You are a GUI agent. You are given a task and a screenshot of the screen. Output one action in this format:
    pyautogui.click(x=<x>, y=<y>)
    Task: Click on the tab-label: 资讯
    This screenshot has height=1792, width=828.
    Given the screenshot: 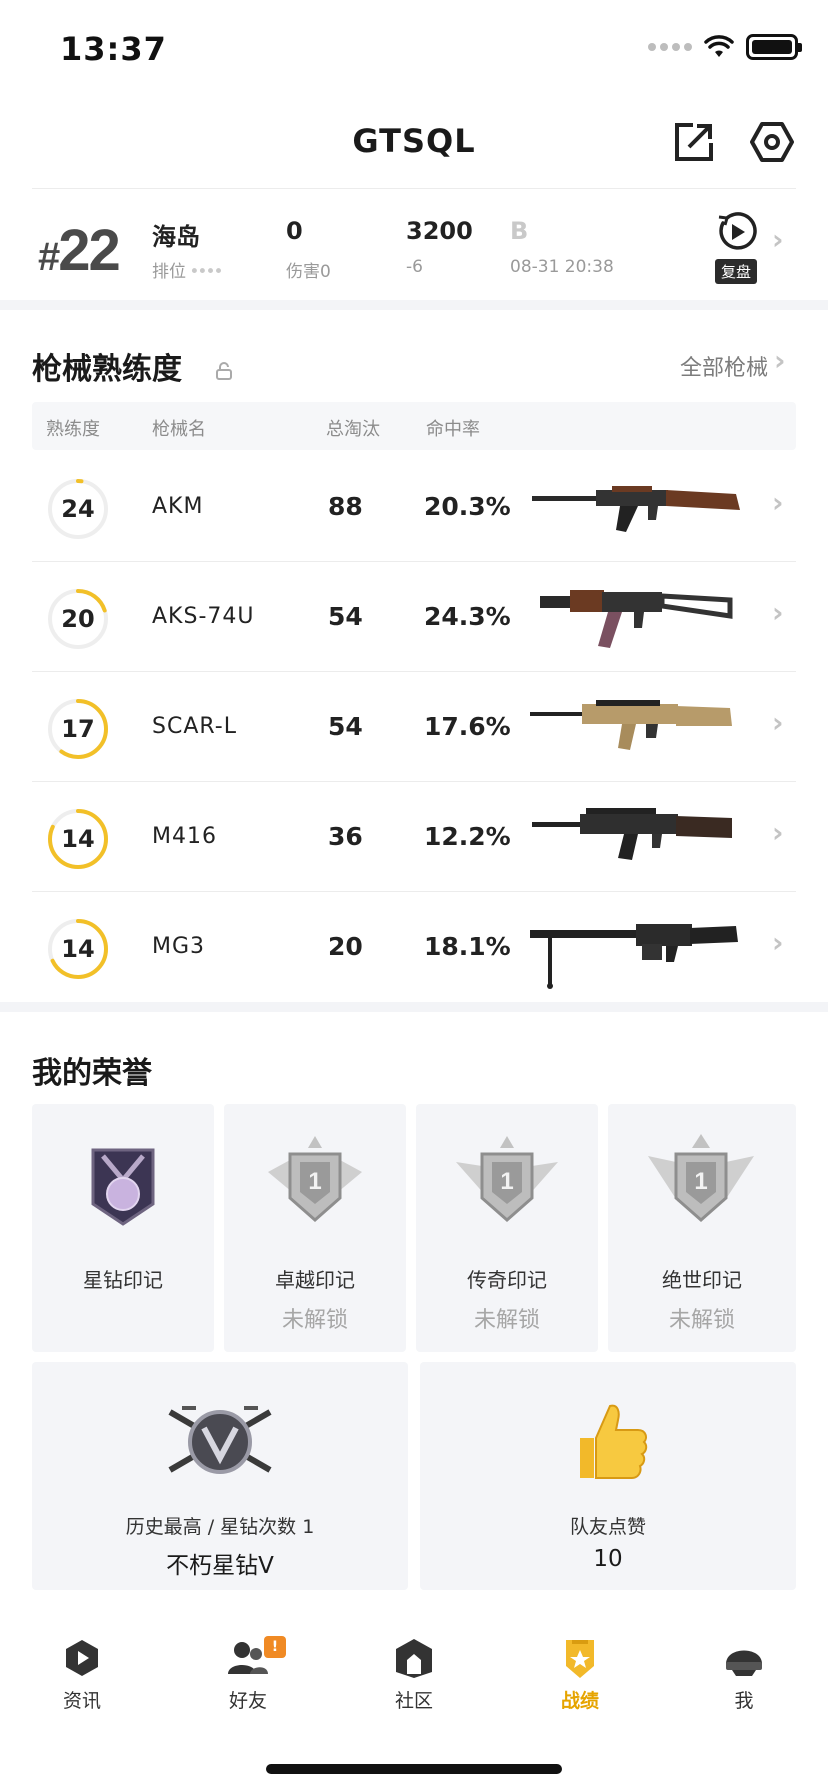 What is the action you would take?
    pyautogui.click(x=81, y=1701)
    